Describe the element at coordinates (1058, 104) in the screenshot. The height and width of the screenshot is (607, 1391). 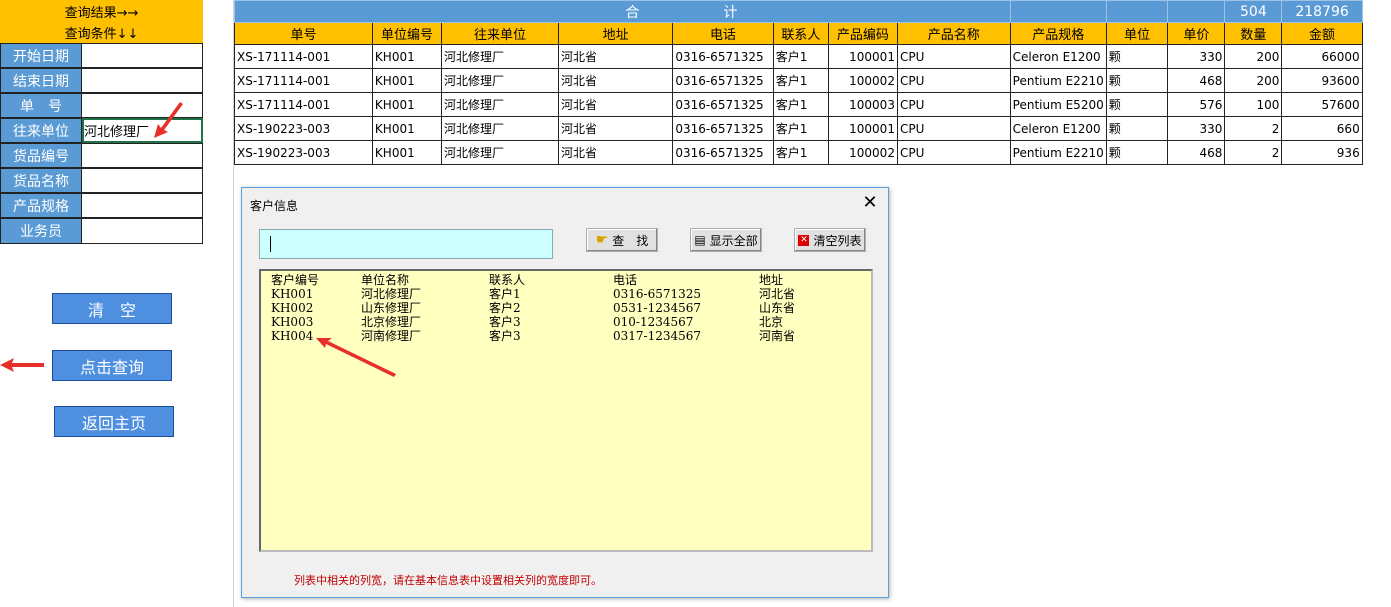
I see `table-cell: Pentium E5200` at that location.